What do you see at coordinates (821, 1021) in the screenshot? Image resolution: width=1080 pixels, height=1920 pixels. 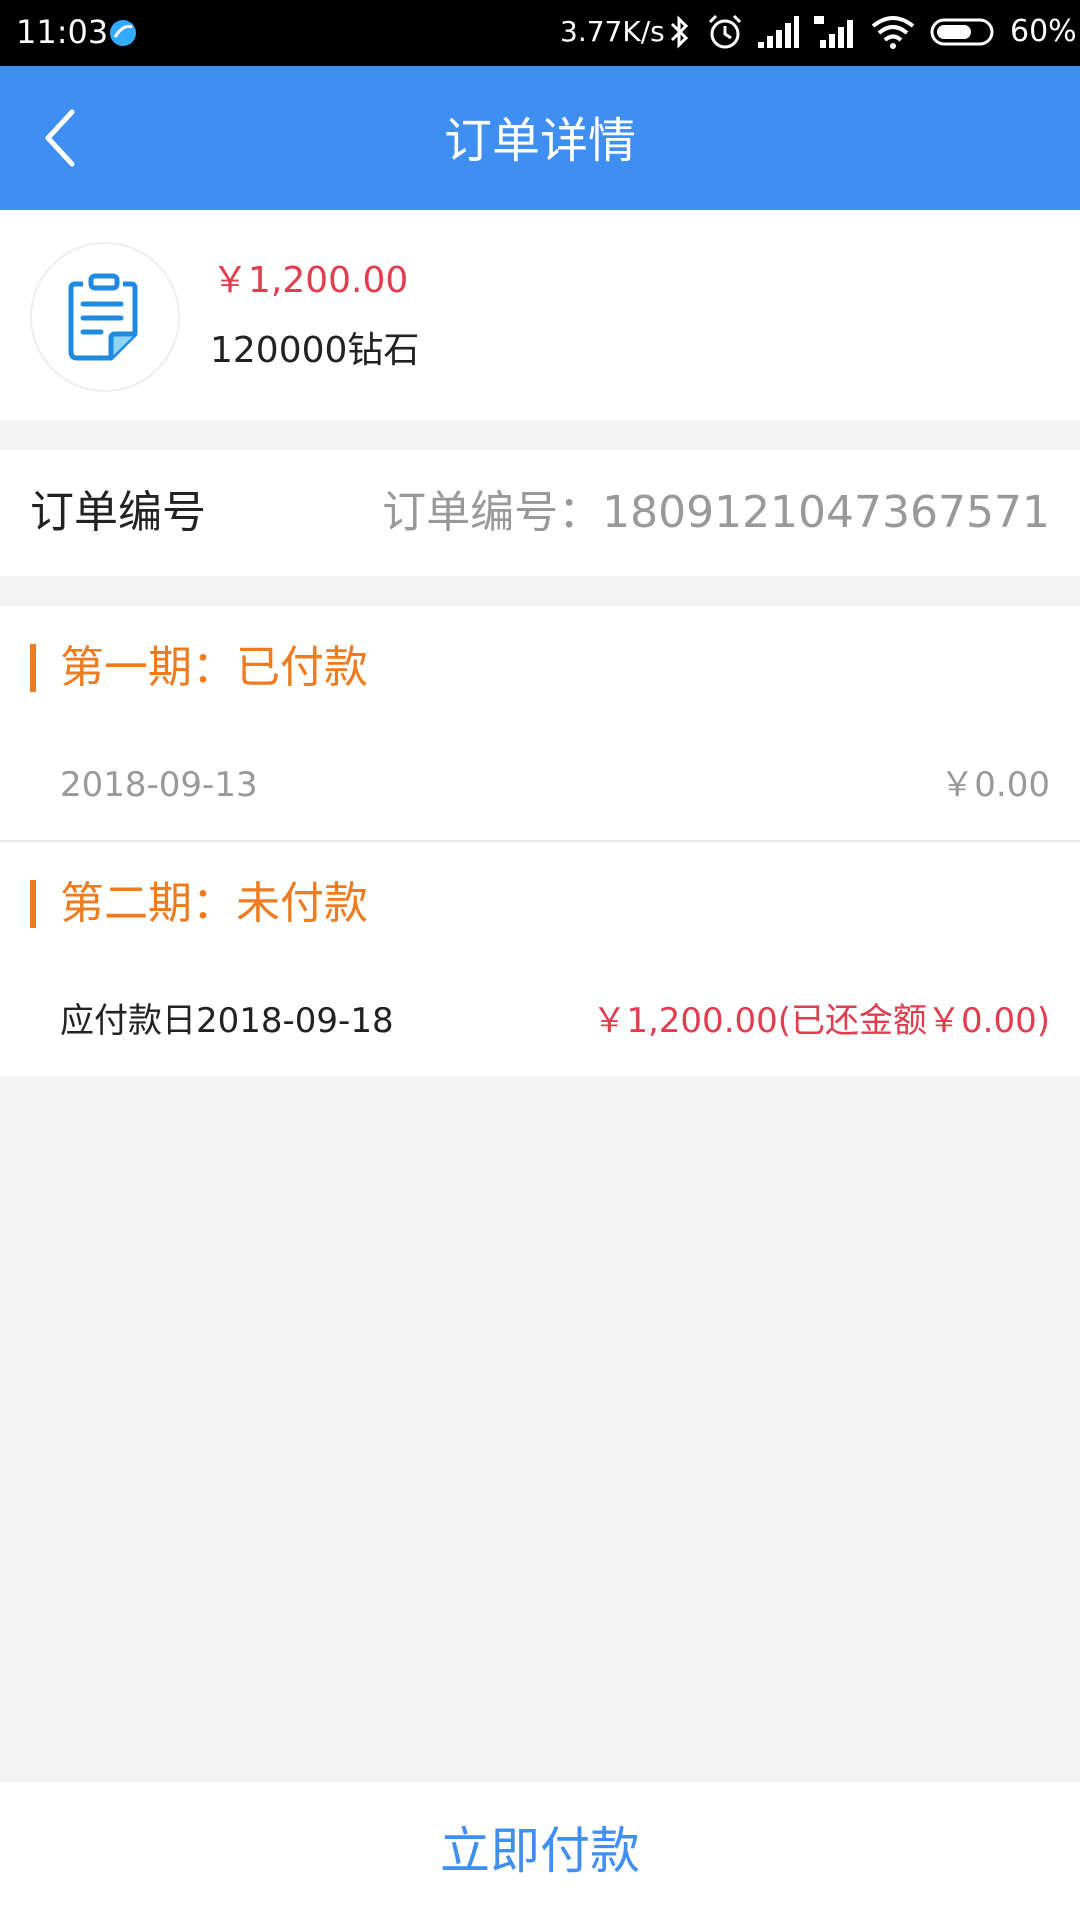 I see `installment-amount: ￥1,200.00(已还金额￥0.00)` at bounding box center [821, 1021].